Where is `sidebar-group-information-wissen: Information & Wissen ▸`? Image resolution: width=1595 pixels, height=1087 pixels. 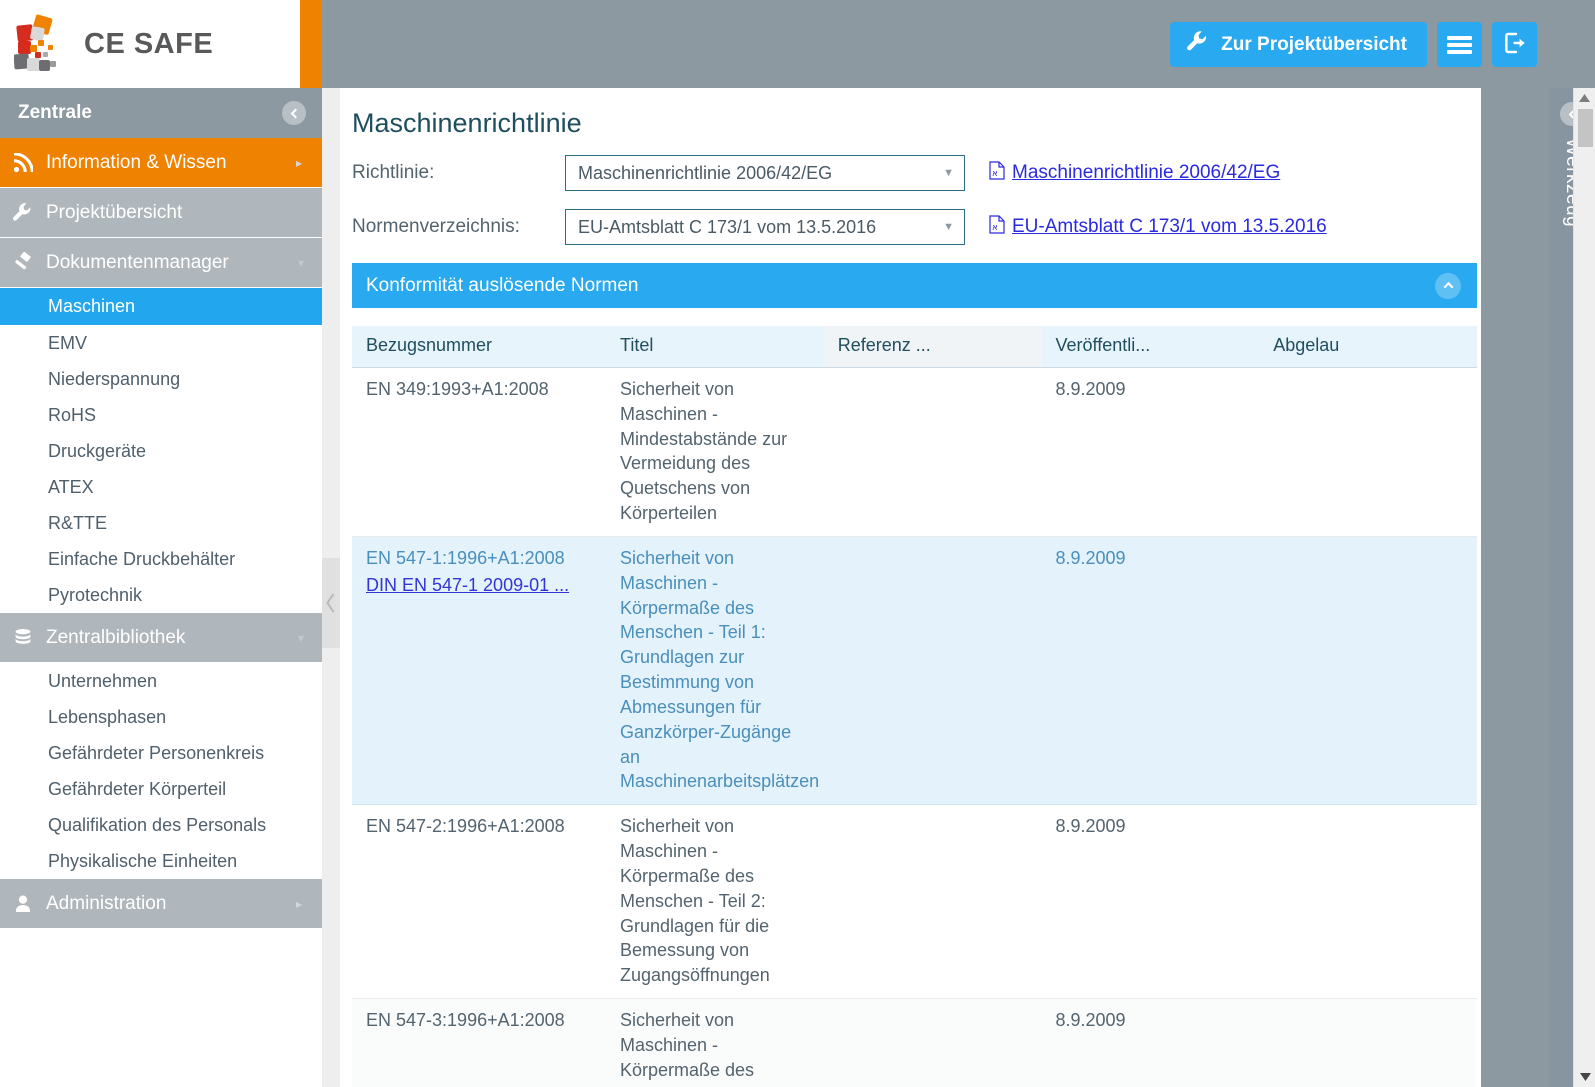 sidebar-group-information-wissen: Information & Wissen ▸ is located at coordinates (161, 163).